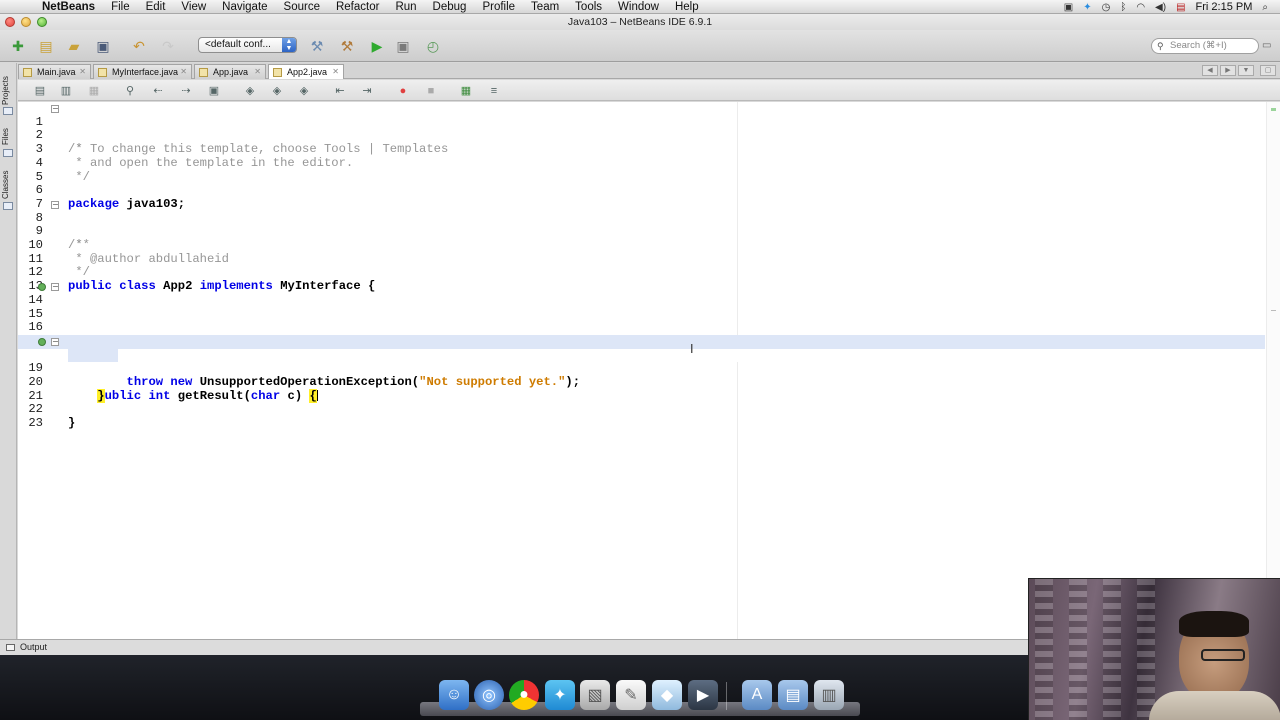 This screenshot has width=1280, height=720. I want to click on close-window-button, so click(10, 22).